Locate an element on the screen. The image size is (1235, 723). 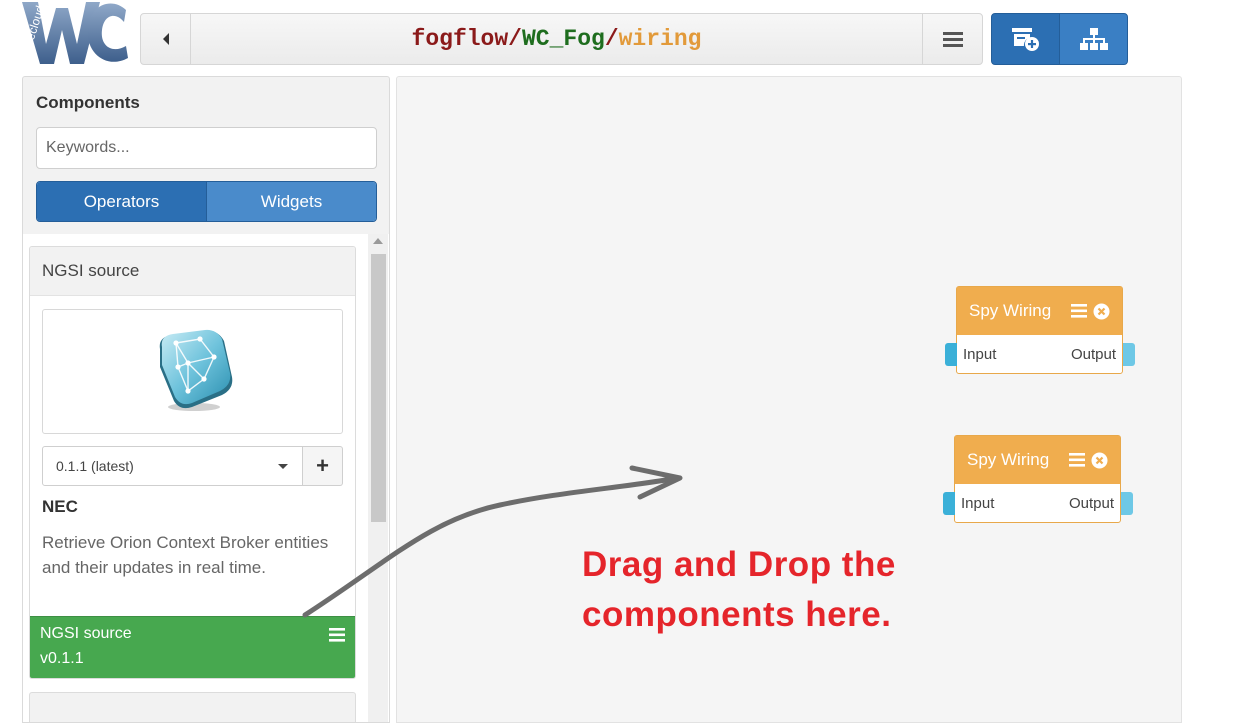
breadcrumb: fogflow / WC_Fog / wiring is located at coordinates (556, 39).